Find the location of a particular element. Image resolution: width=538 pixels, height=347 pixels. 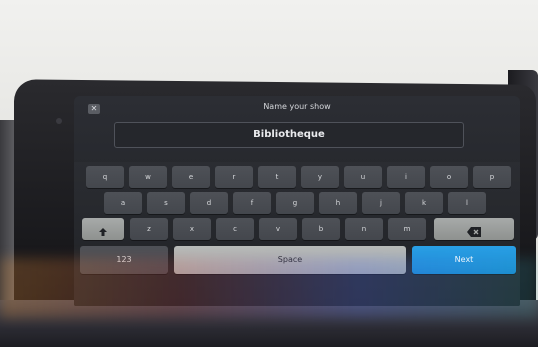

key-k: k is located at coordinates (424, 203).